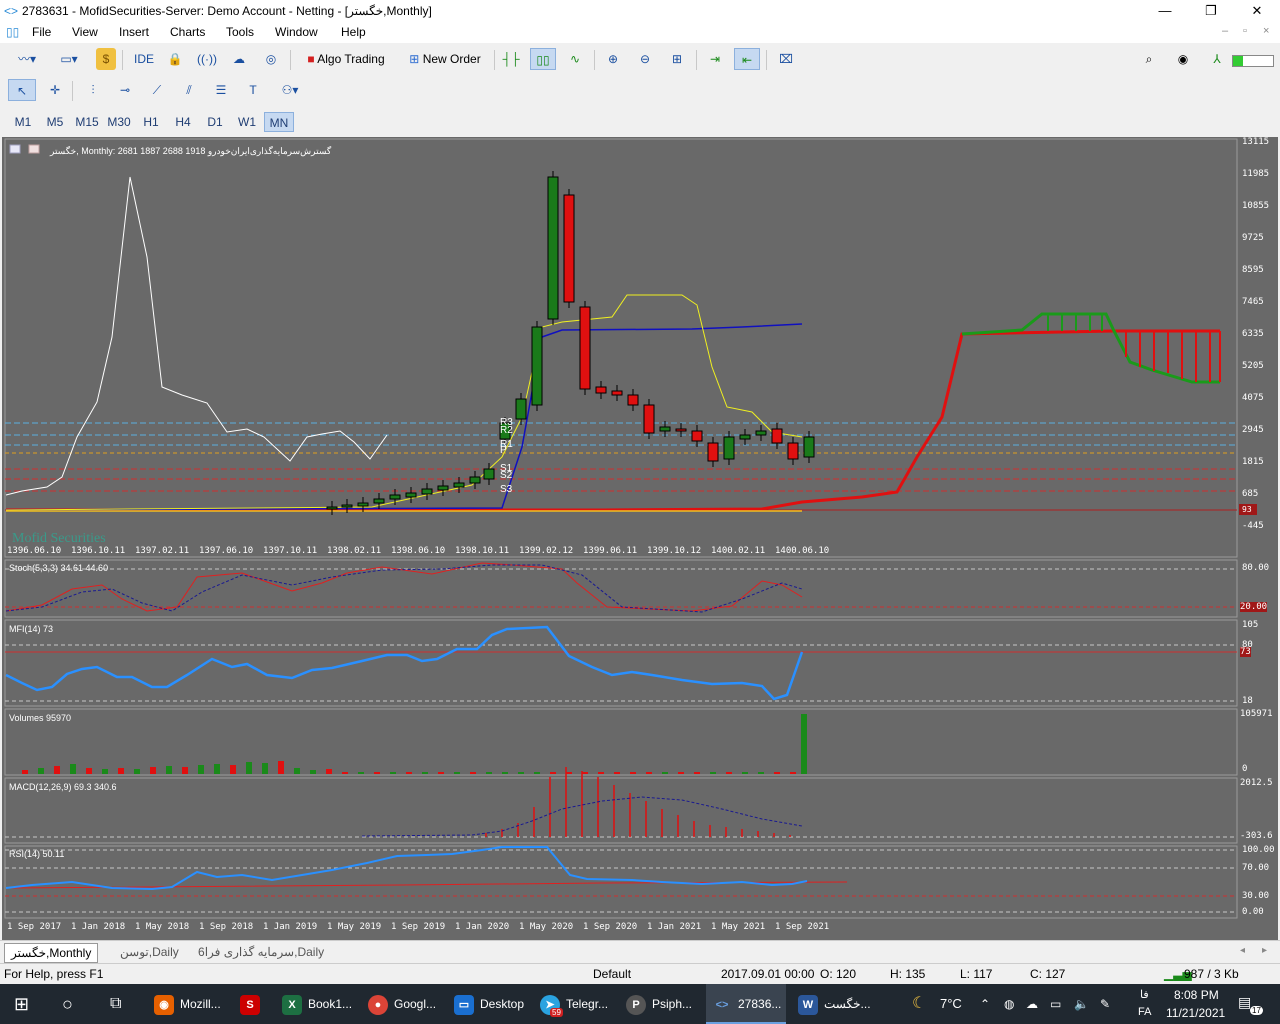 This screenshot has width=1280, height=1024. Describe the element at coordinates (226, 551) in the screenshot. I see `date-label-top: 1397.06.10` at that location.